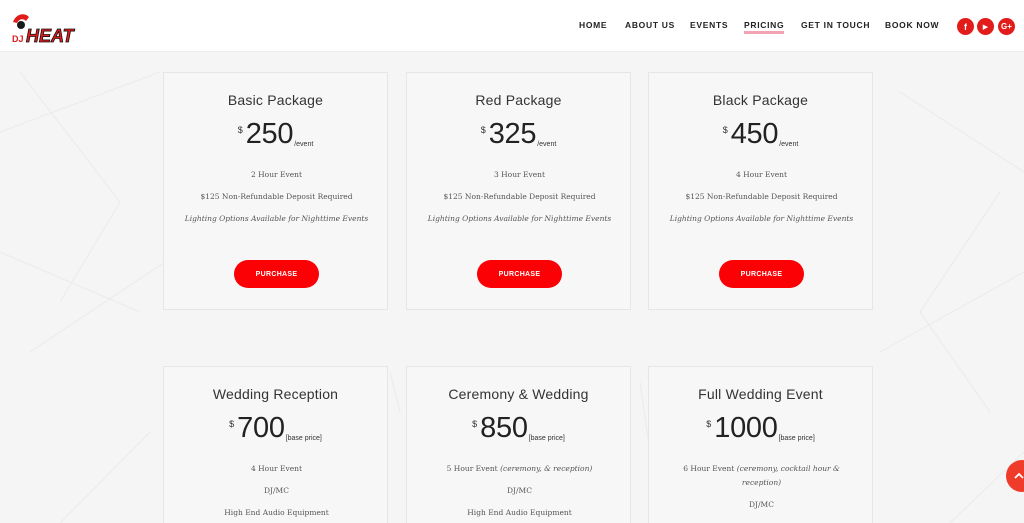 Image resolution: width=1024 pixels, height=523 pixels. I want to click on nav-pricing: PRICING, so click(764, 27).